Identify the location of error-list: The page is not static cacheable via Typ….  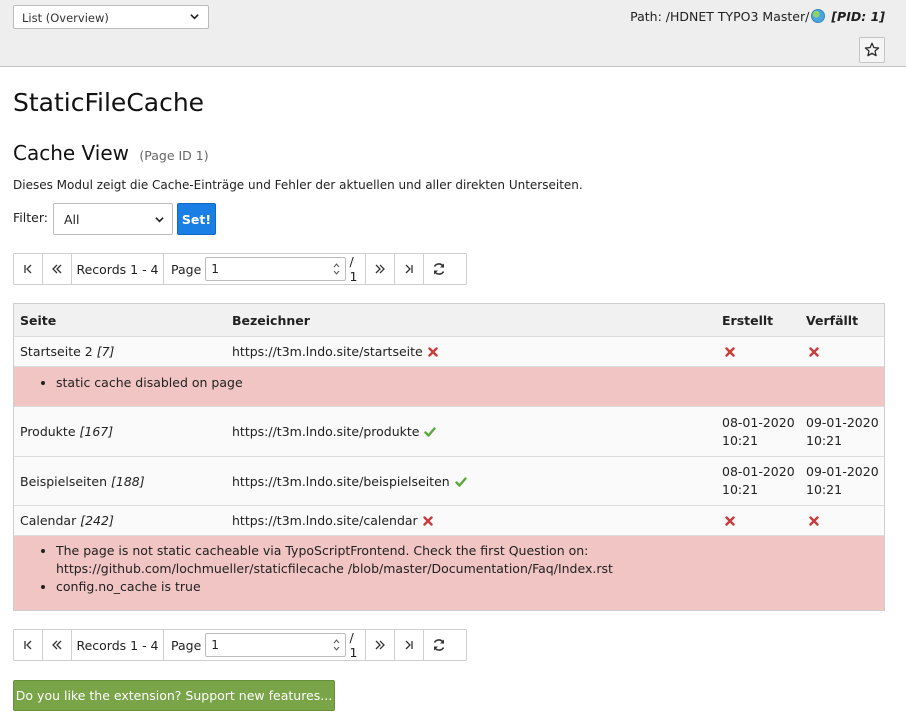
(449, 572).